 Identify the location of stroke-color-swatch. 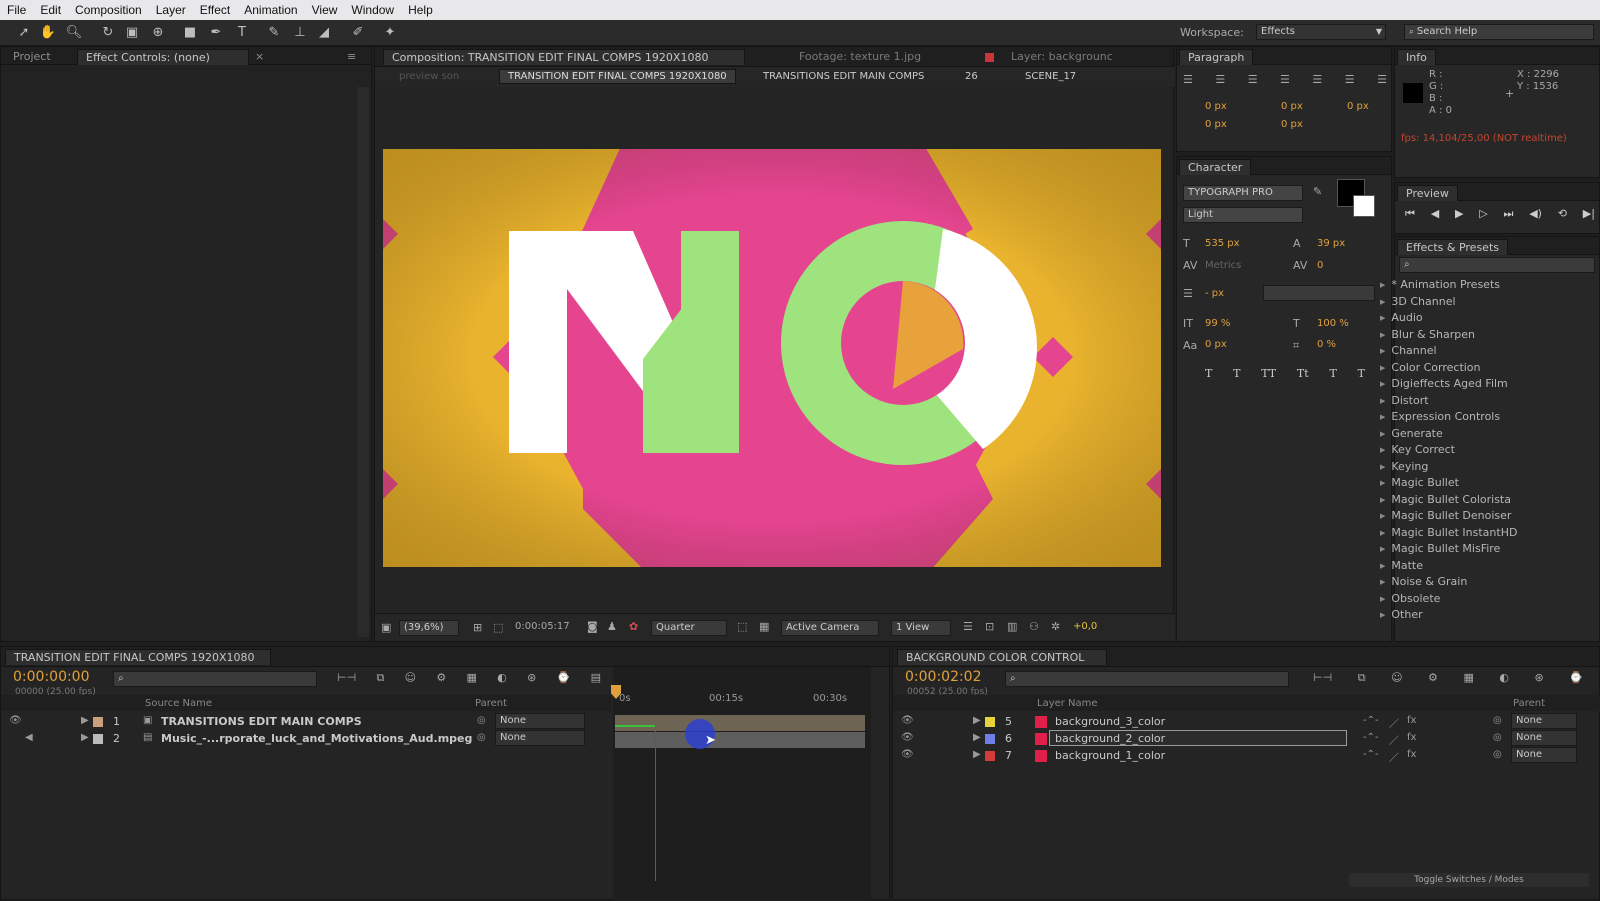
(1364, 206).